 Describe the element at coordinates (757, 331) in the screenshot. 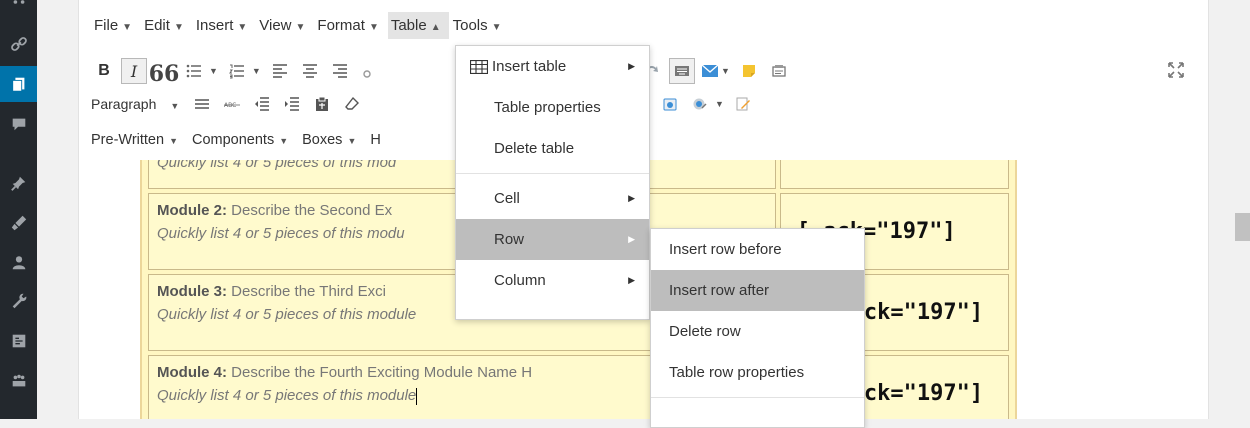

I see `menu-delete-row: Delete row` at that location.